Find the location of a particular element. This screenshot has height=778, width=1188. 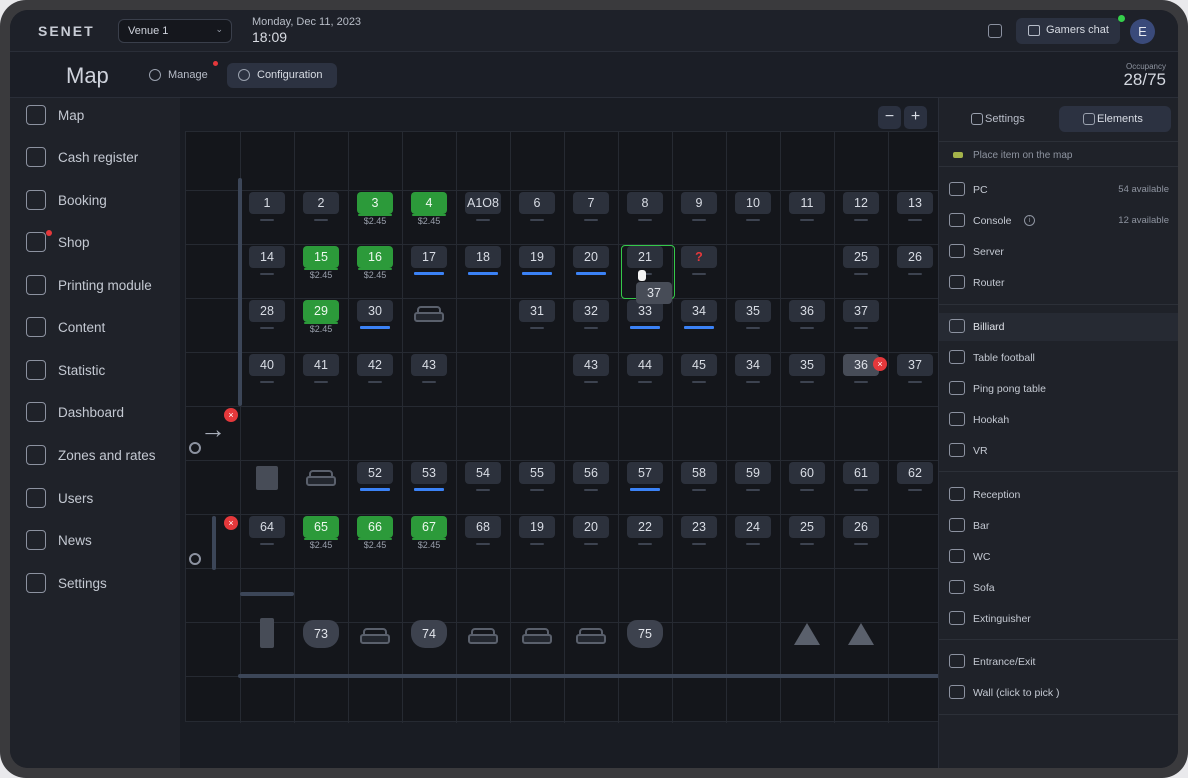

venue-select: Venue 1 ⌄ is located at coordinates (175, 31).